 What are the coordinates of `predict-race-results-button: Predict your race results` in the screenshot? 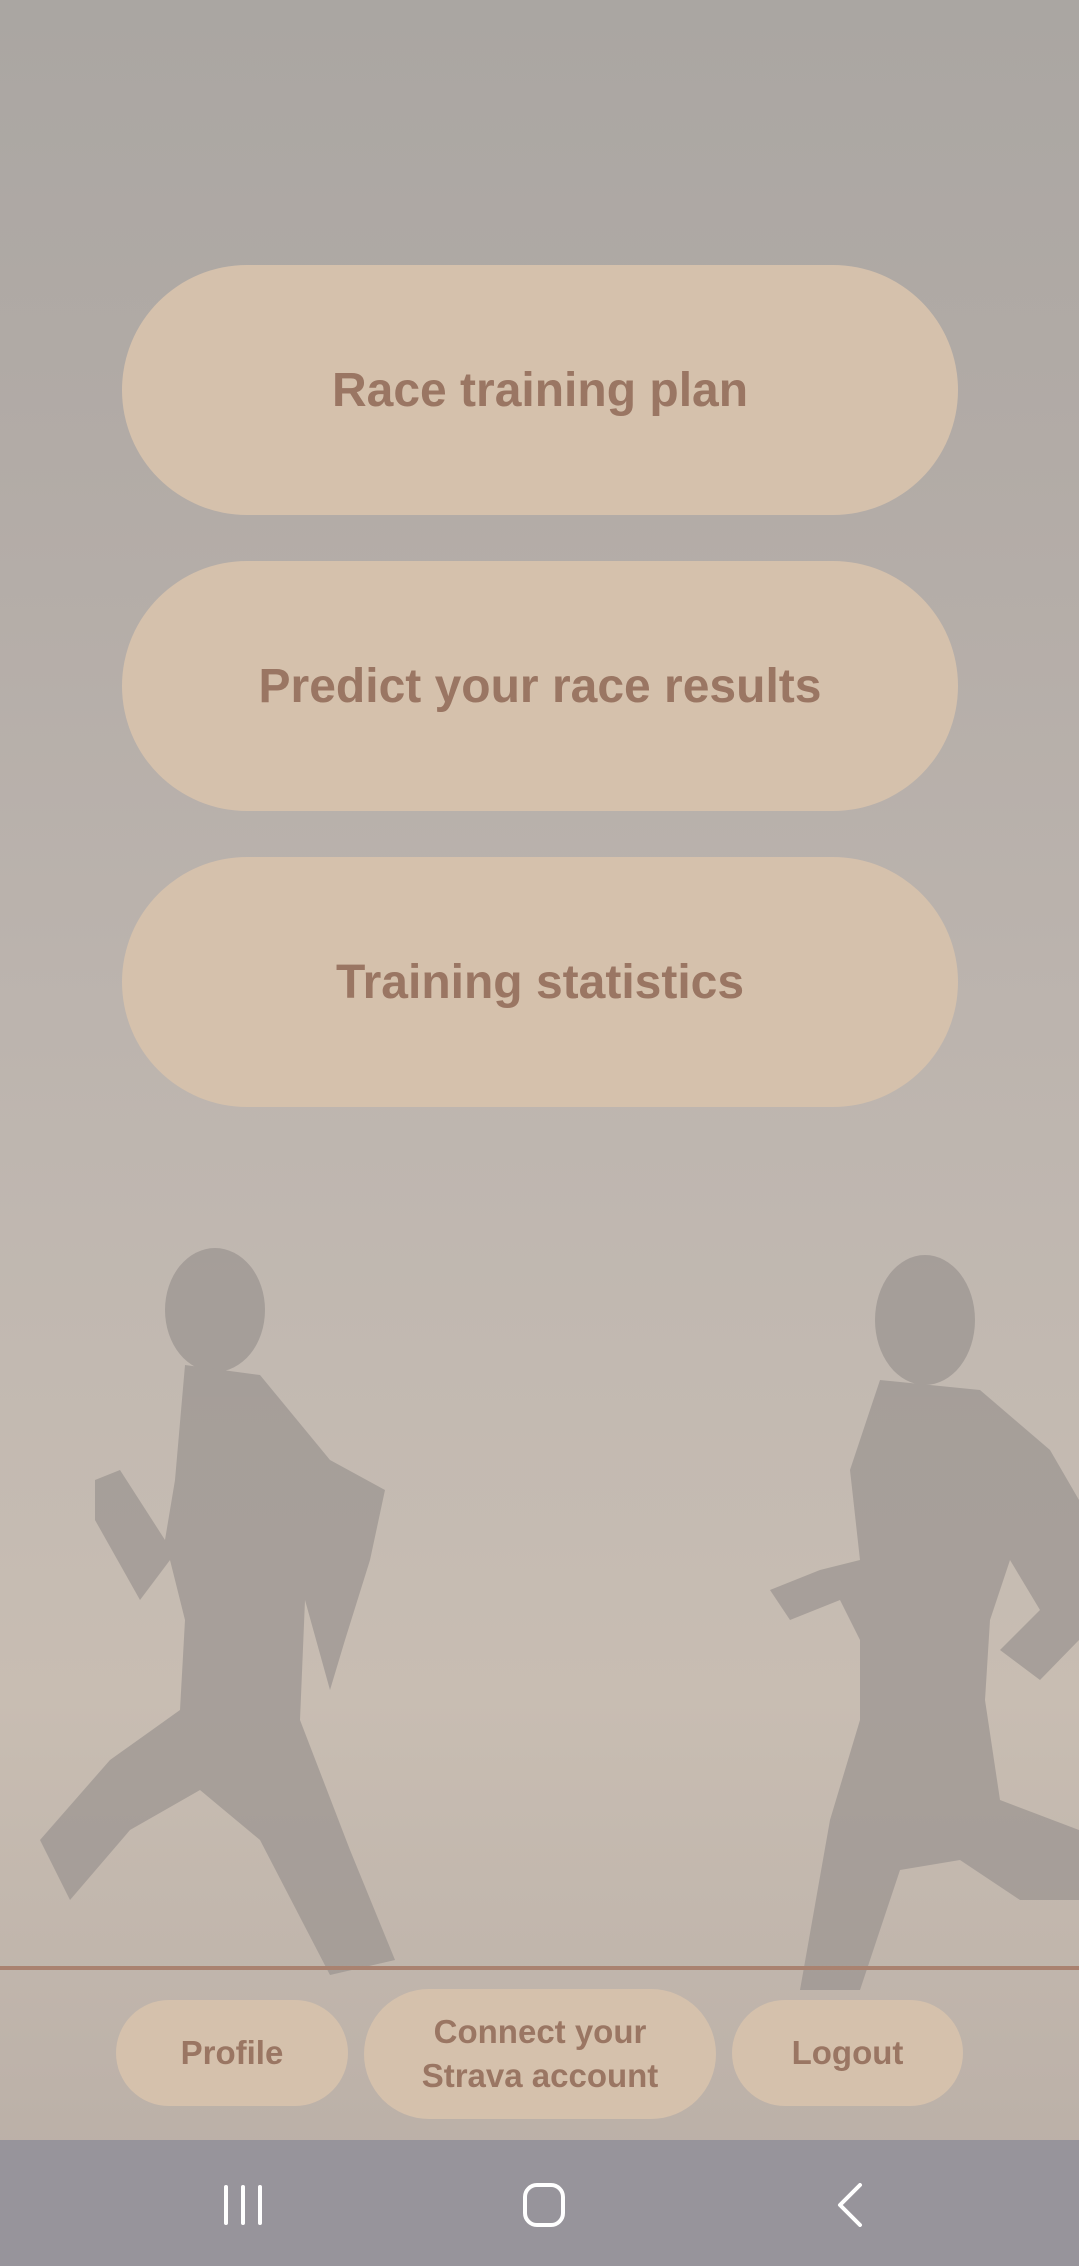 It's located at (540, 686).